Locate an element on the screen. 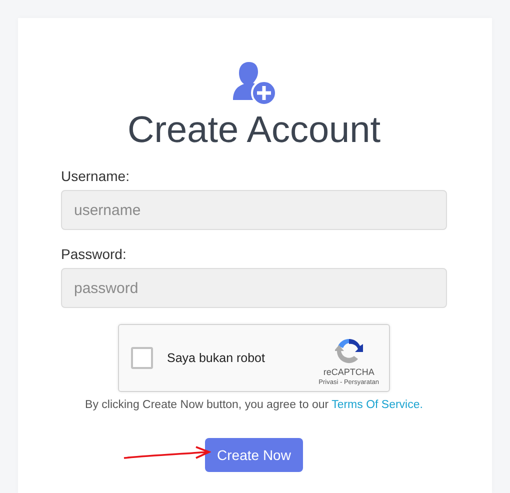 This screenshot has width=510, height=493. field-label: Password: is located at coordinates (93, 254).